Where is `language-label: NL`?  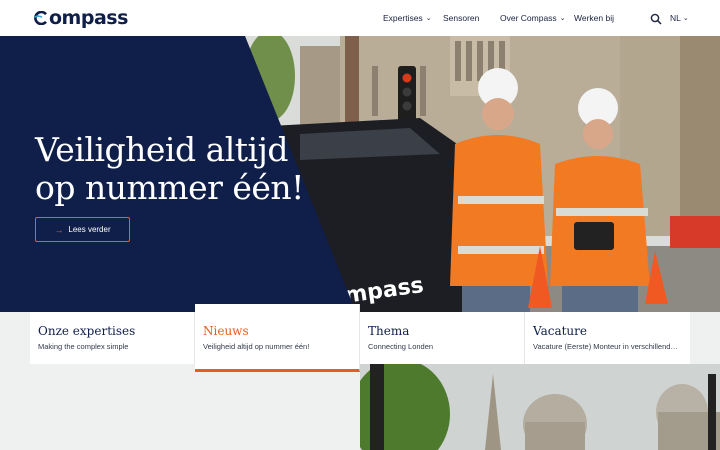
language-label: NL is located at coordinates (675, 18).